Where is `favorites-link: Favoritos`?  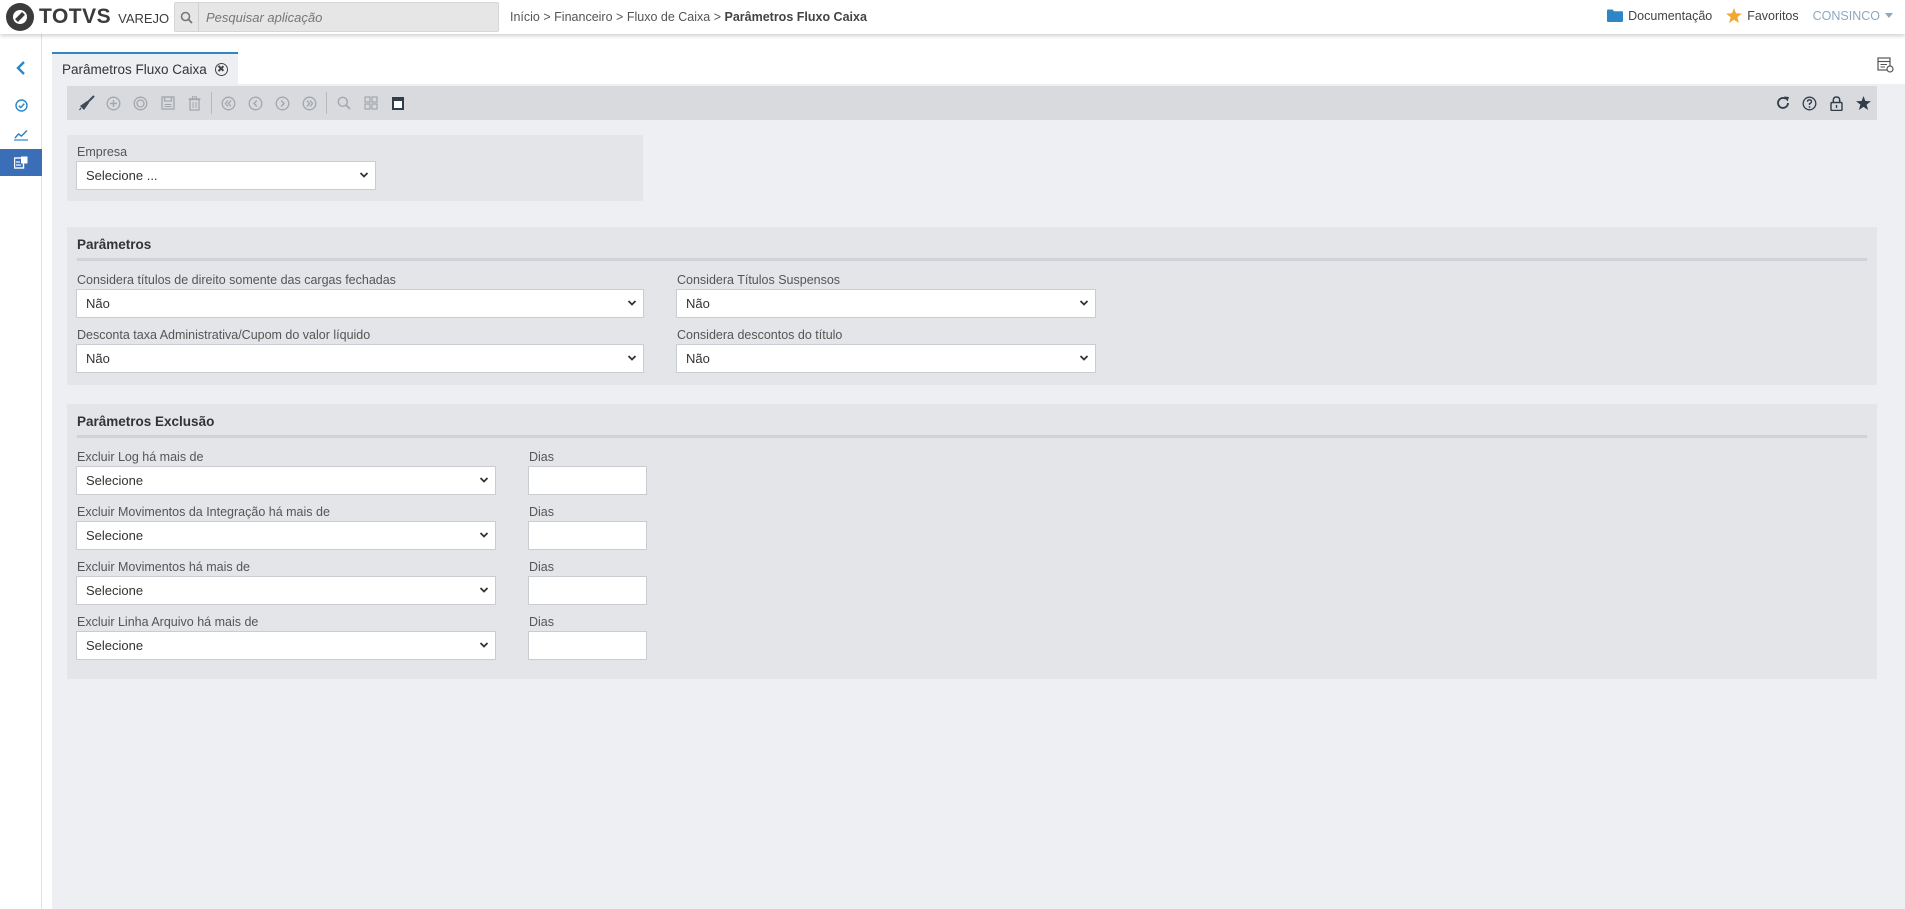
favorites-link: Favoritos is located at coordinates (1762, 15).